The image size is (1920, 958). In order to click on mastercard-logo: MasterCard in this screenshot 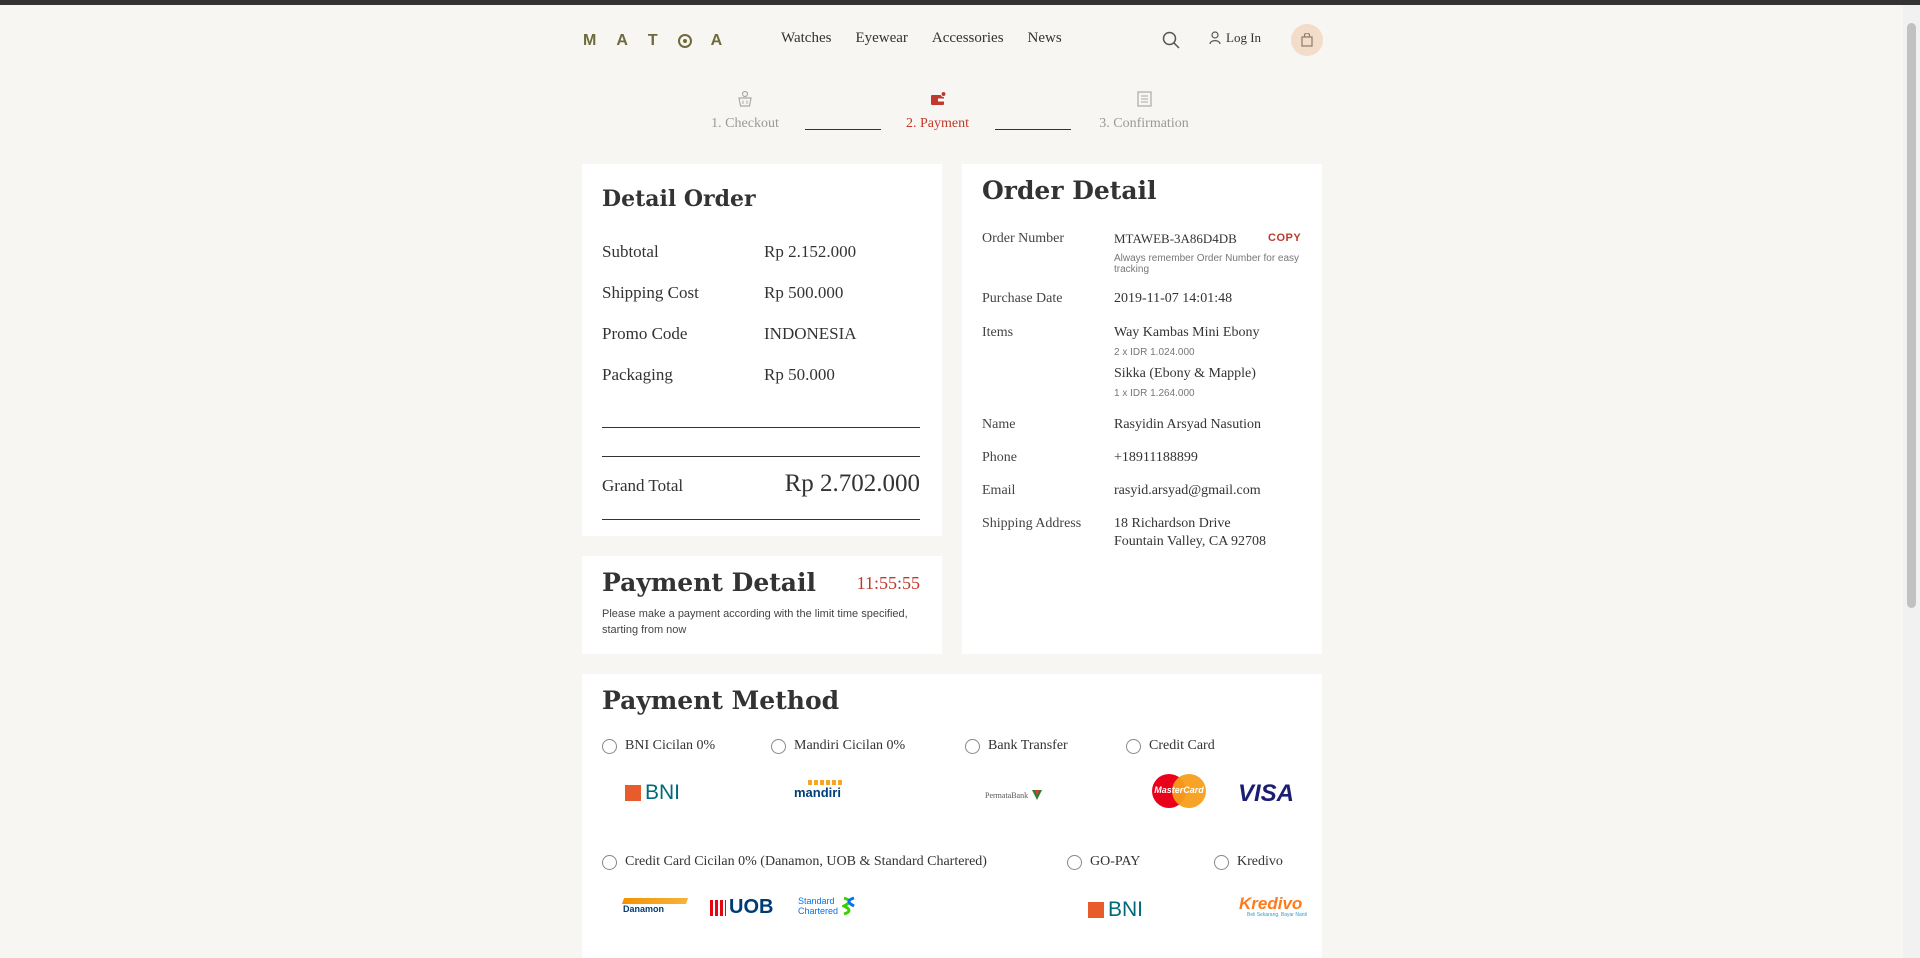, I will do `click(1179, 791)`.